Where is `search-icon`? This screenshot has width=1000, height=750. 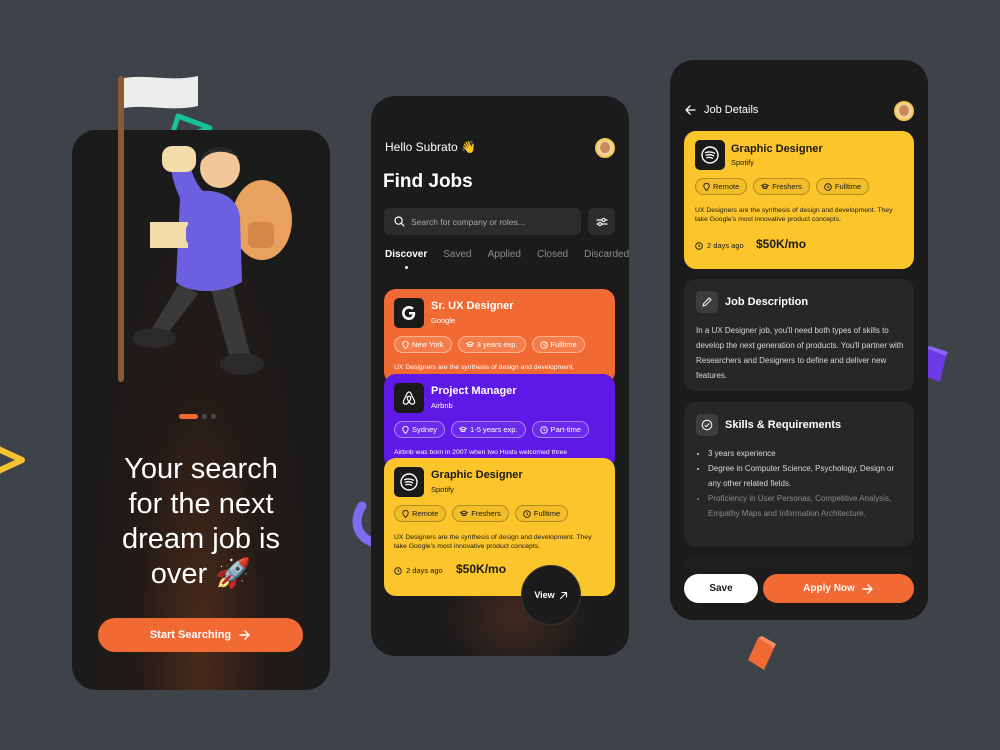 search-icon is located at coordinates (399, 221).